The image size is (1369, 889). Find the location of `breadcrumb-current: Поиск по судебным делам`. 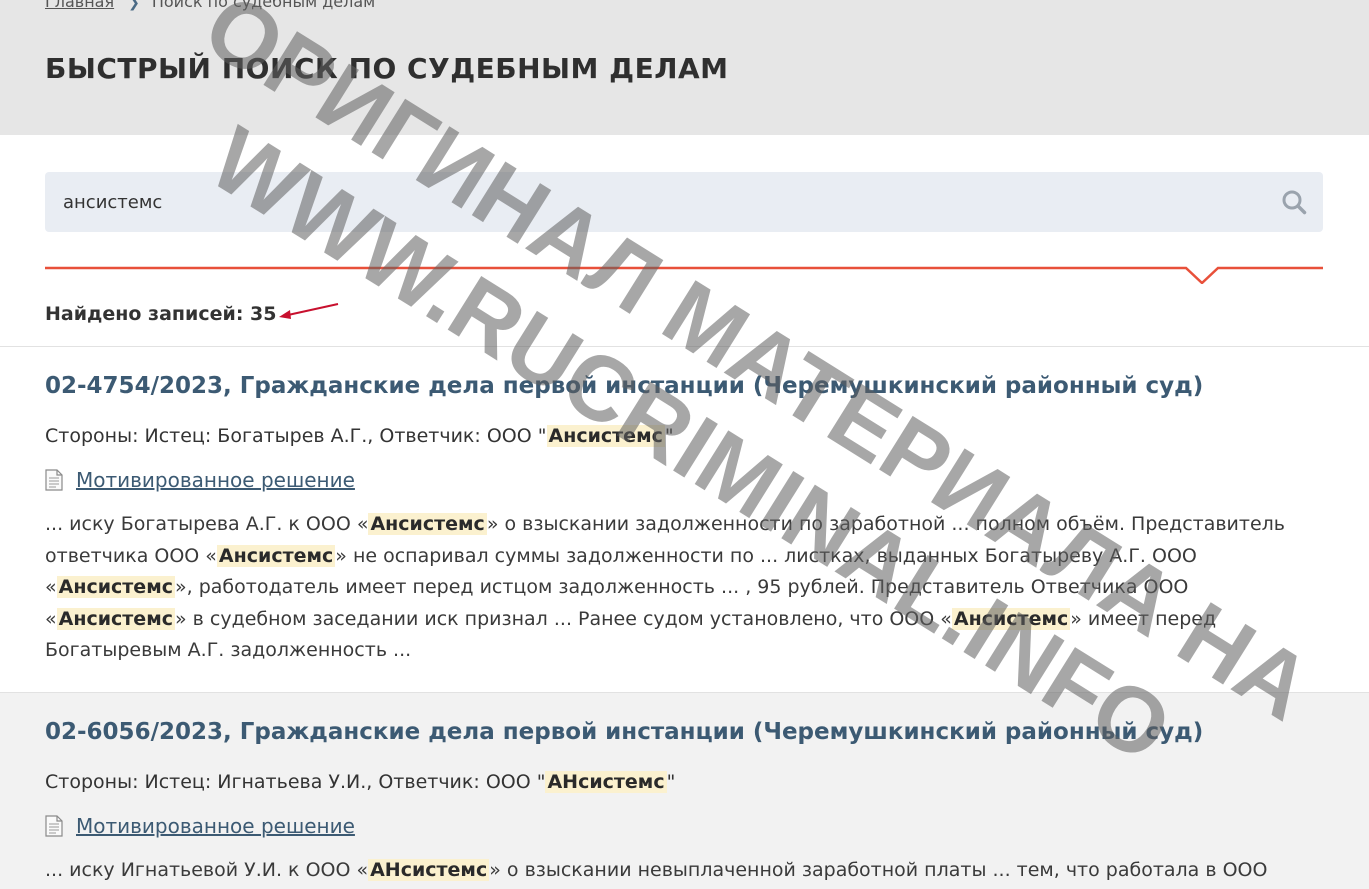

breadcrumb-current: Поиск по судебным делам is located at coordinates (263, 5).